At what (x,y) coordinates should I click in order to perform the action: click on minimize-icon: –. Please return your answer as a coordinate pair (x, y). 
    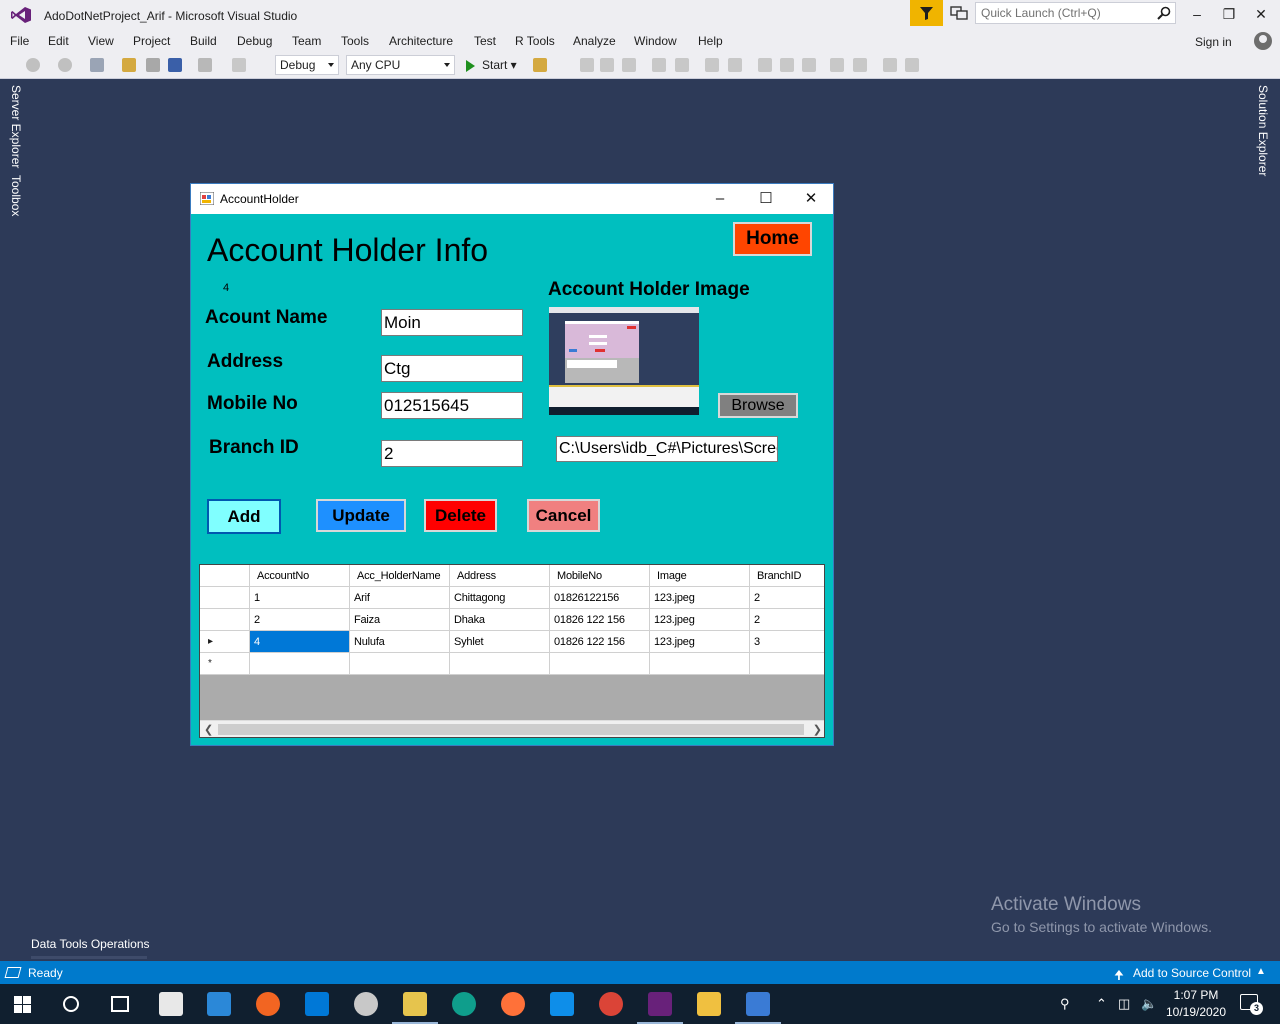
    Looking at the image, I should click on (1197, 14).